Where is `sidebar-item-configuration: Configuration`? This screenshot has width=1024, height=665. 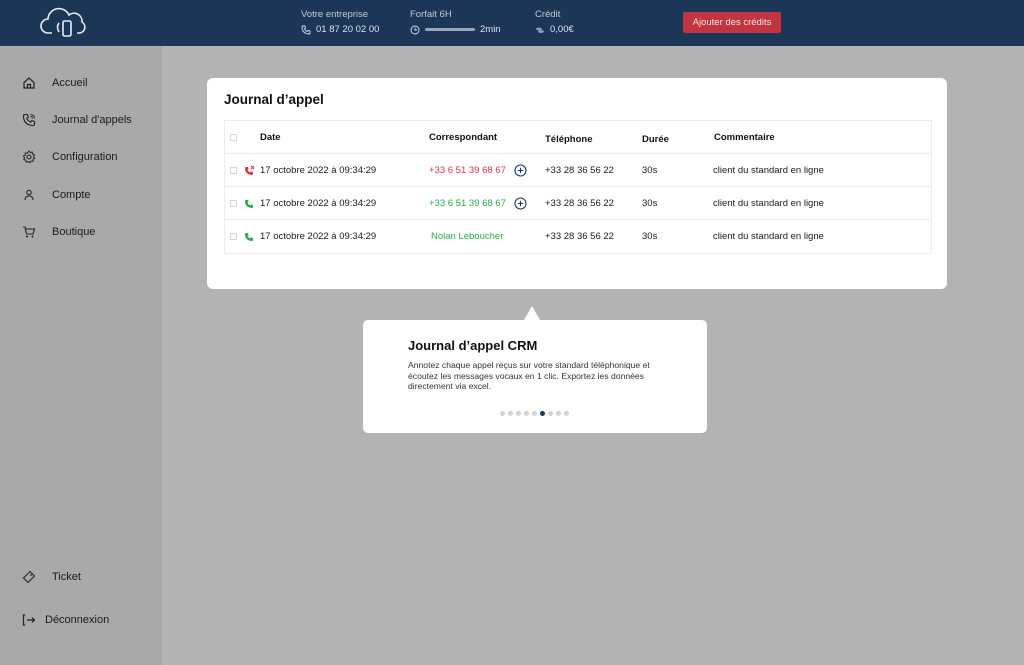 sidebar-item-configuration: Configuration is located at coordinates (69, 157).